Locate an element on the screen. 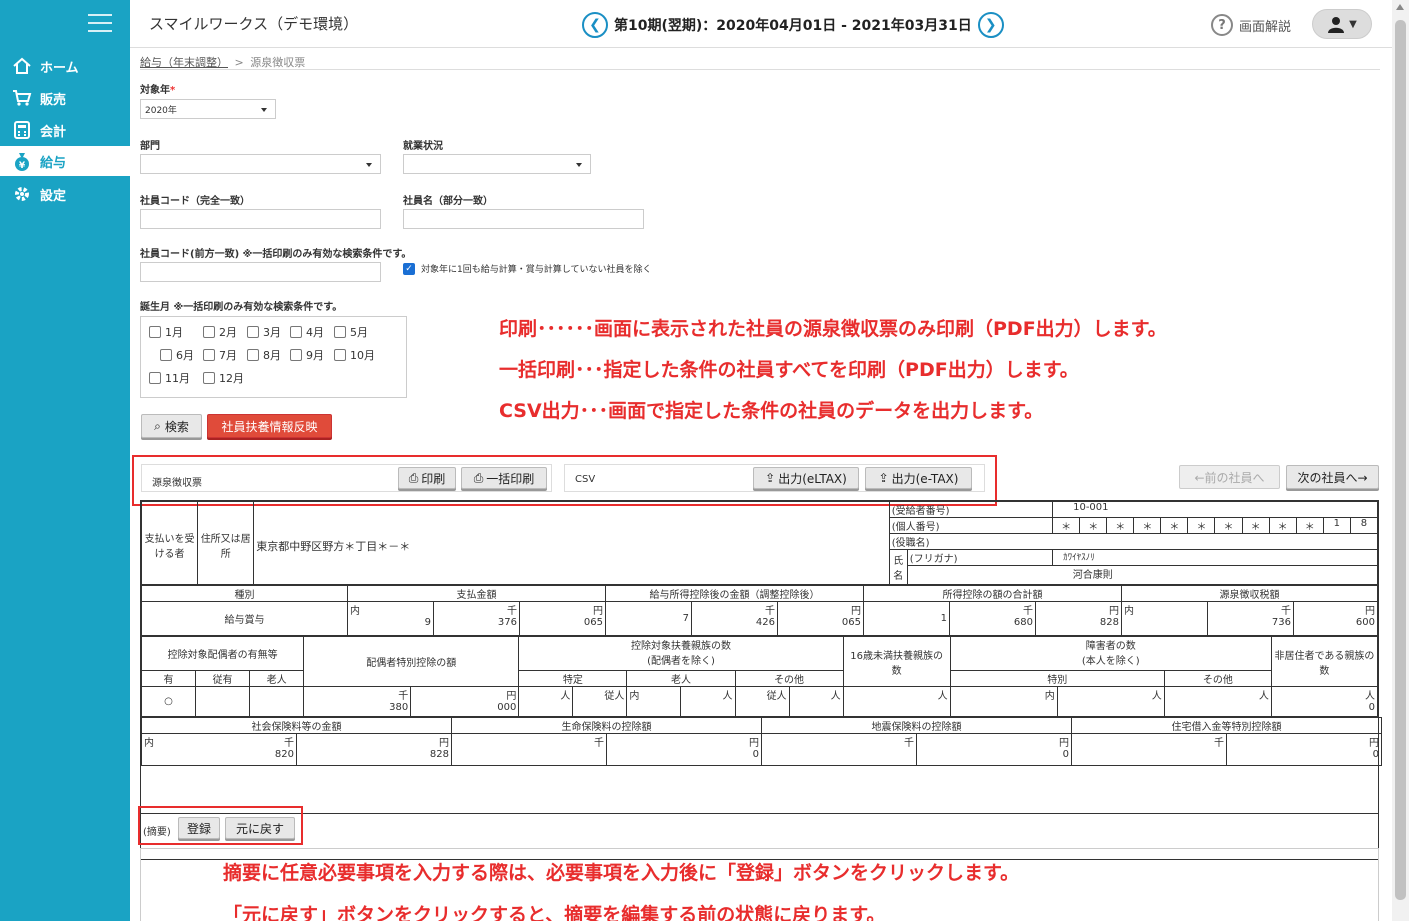 This screenshot has width=1409, height=921. month-option: 4月 is located at coordinates (307, 332).